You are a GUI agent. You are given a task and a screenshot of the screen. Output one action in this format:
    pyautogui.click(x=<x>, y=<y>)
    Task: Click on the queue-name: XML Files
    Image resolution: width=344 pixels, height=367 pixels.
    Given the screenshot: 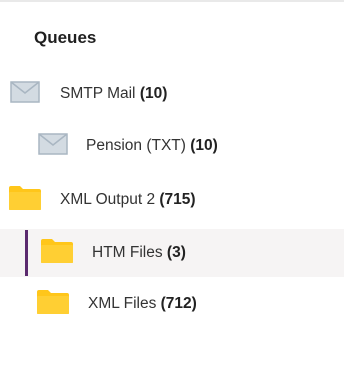 What is the action you would take?
    pyautogui.click(x=122, y=303)
    